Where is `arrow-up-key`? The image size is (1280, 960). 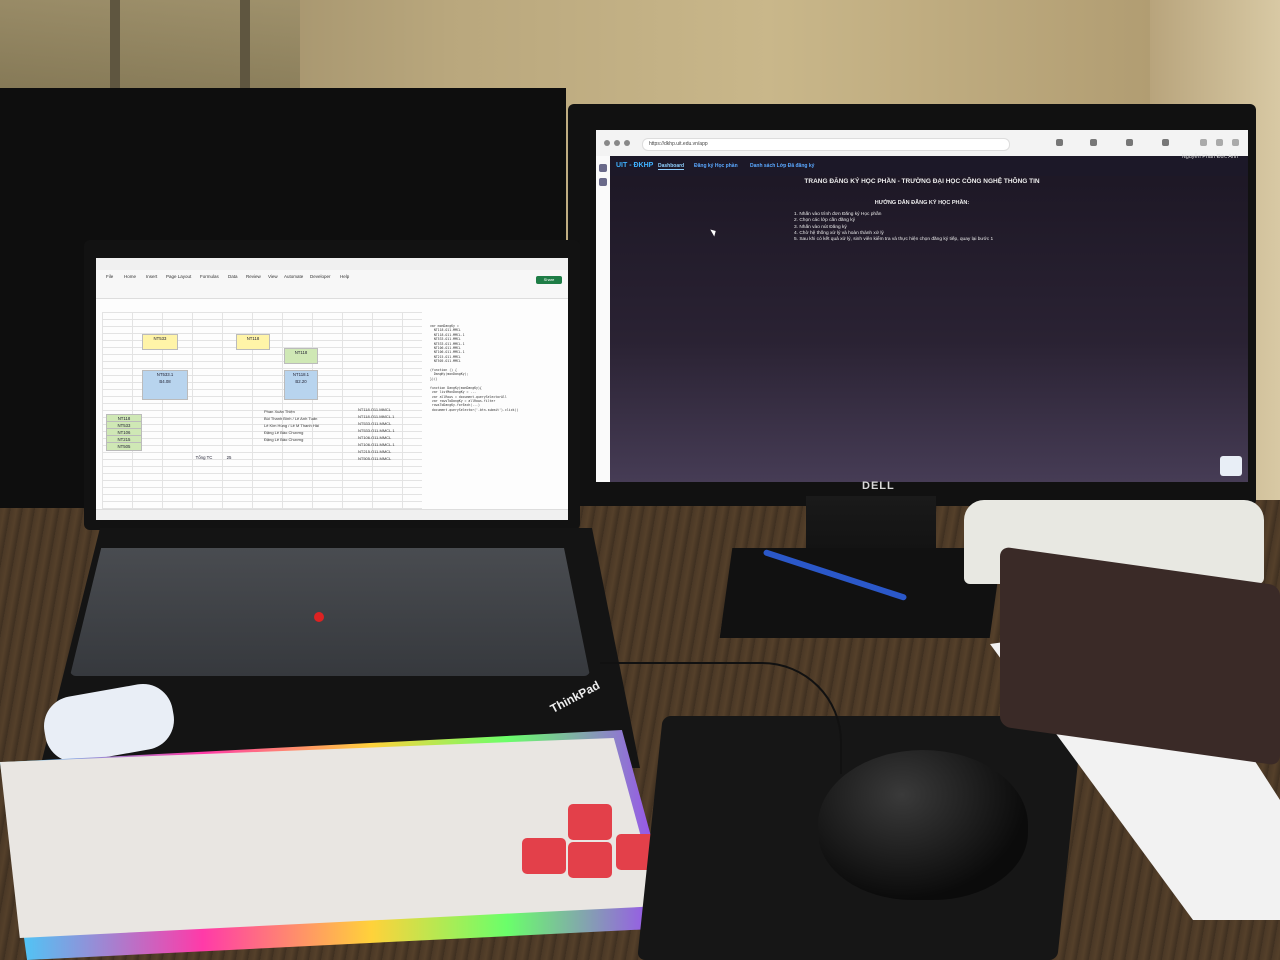
arrow-up-key is located at coordinates (590, 822).